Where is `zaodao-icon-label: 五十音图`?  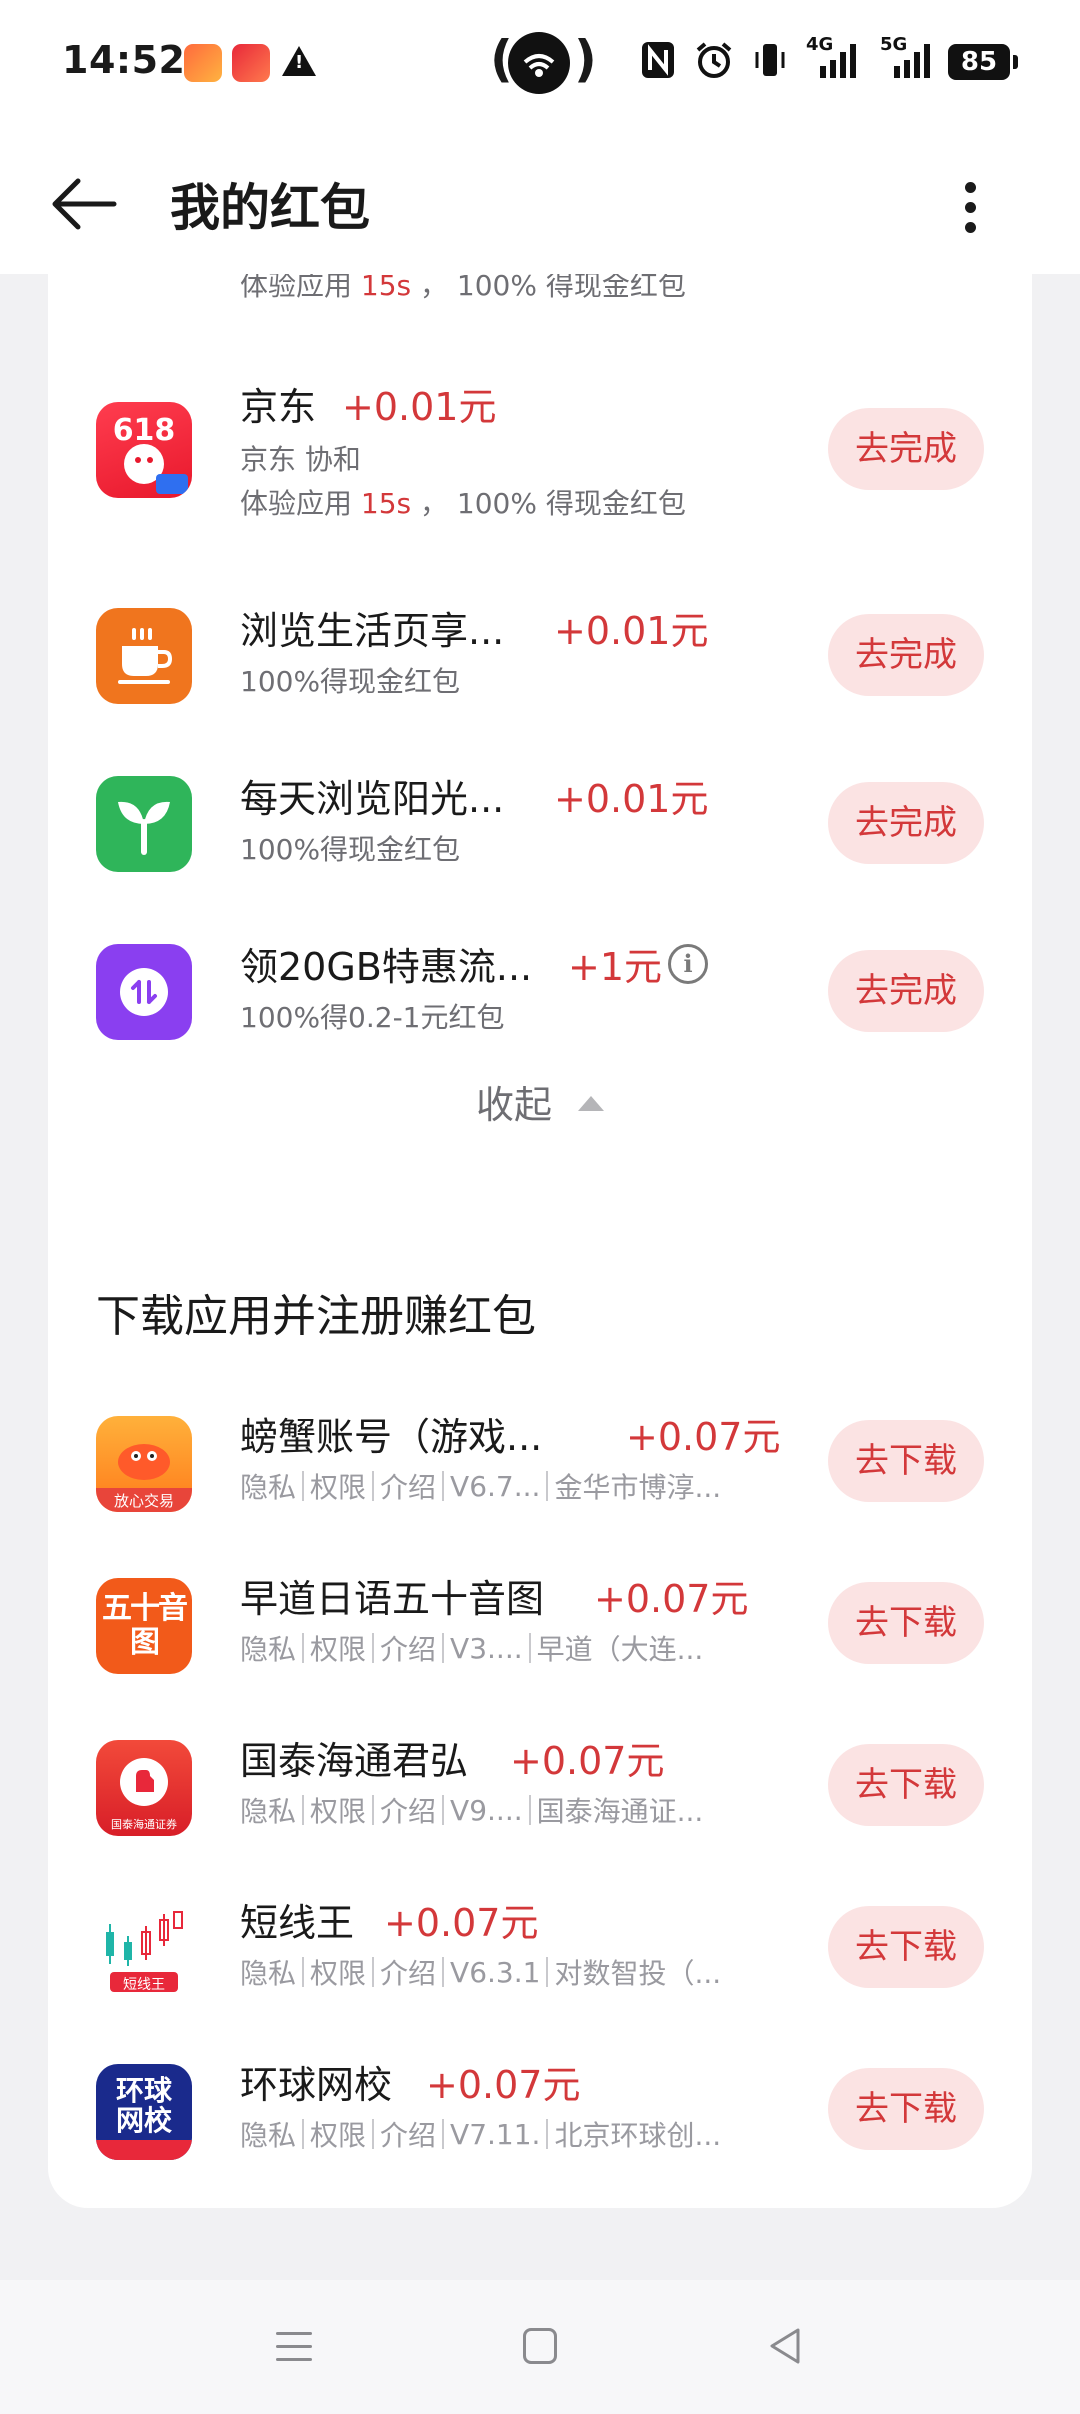
zaodao-icon-label: 五十音图 is located at coordinates (145, 1625).